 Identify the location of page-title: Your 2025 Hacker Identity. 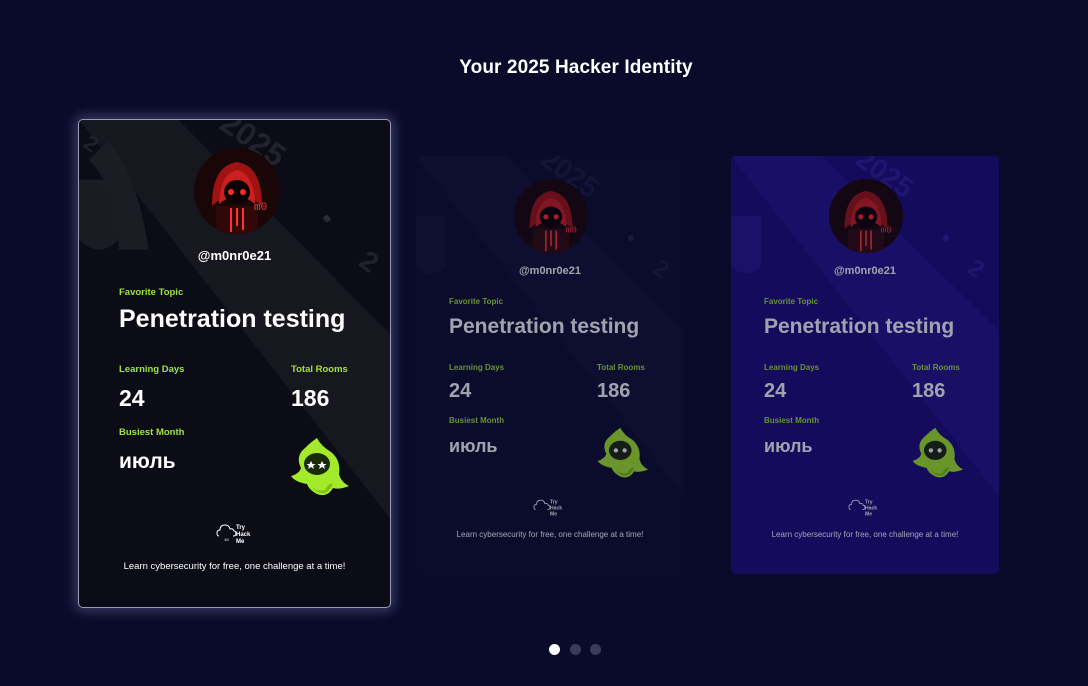
(576, 67).